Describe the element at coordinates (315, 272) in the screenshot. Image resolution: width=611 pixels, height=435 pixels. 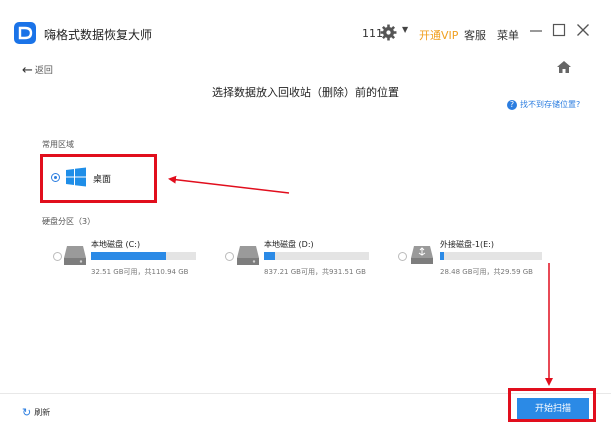
I see `disk-d-size: 837.21 GB可用，共931.51 GB` at that location.